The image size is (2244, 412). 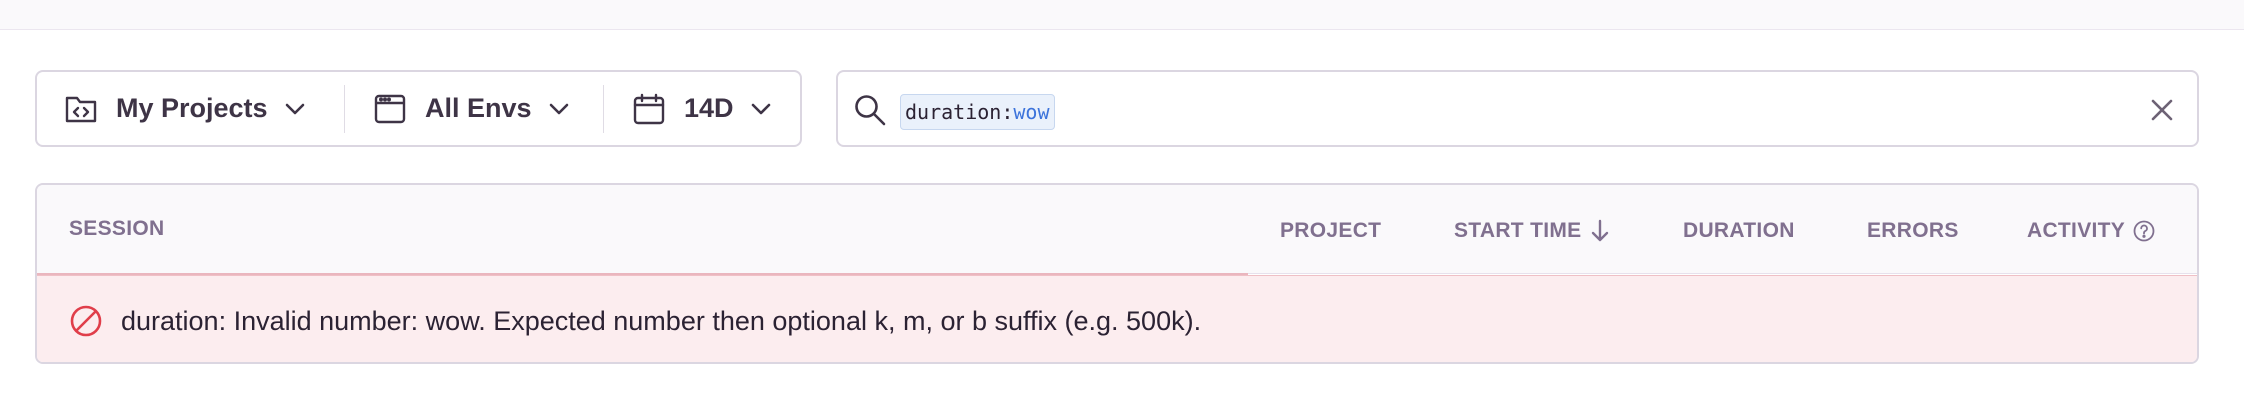 I want to click on column-header-session: Session, so click(x=116, y=229).